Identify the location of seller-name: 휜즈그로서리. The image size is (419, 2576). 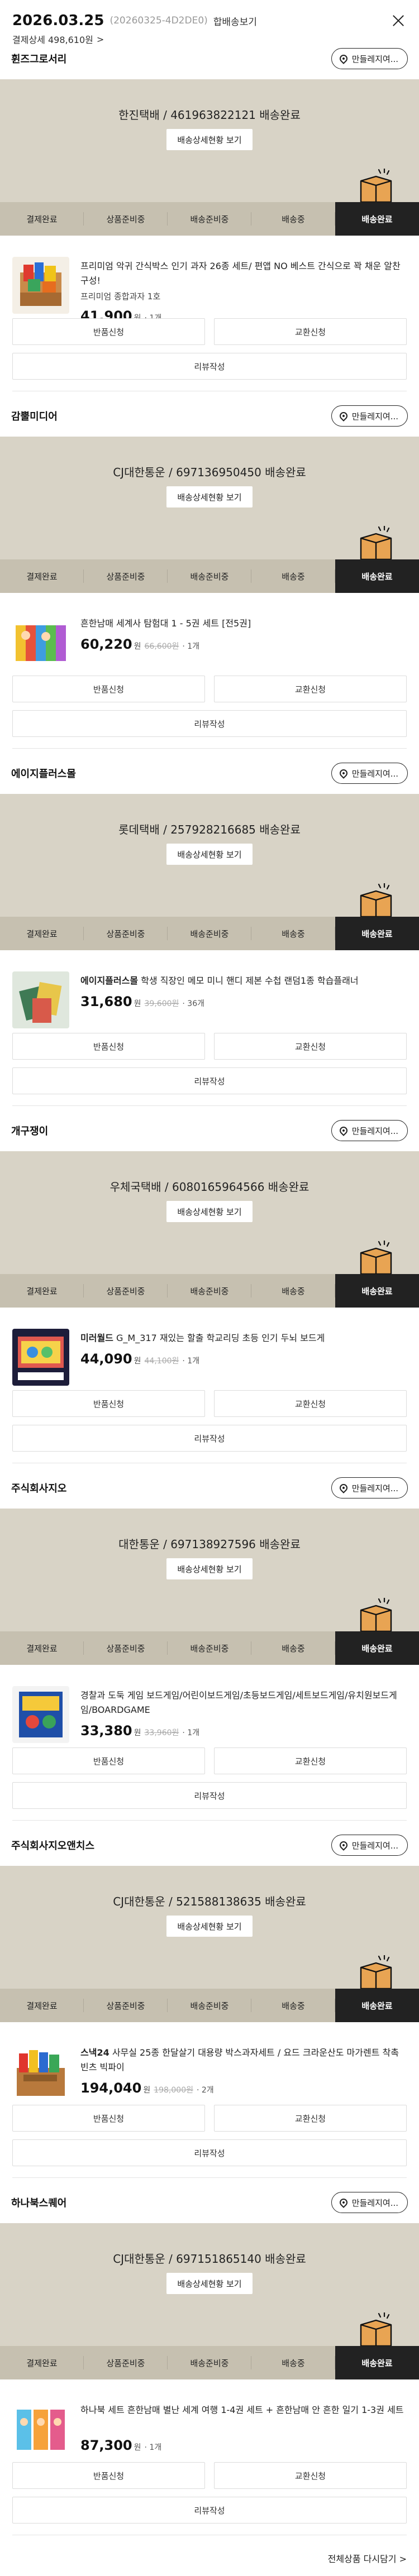
(38, 58).